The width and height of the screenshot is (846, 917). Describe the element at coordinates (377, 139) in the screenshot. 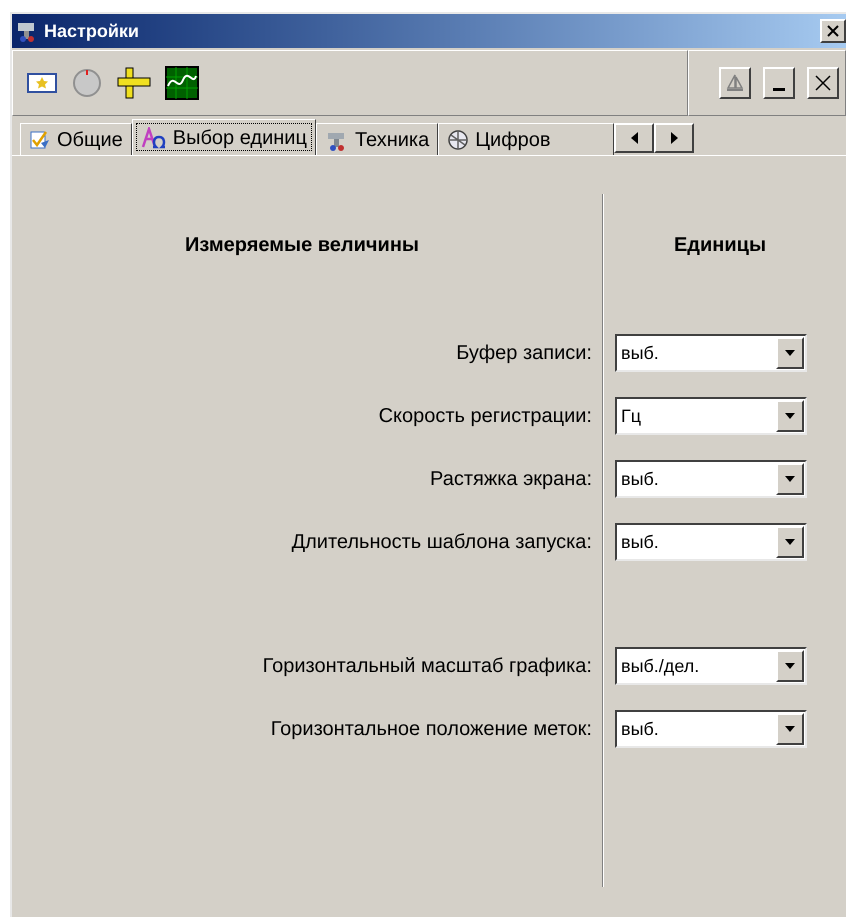

I see `tab: Техника` at that location.